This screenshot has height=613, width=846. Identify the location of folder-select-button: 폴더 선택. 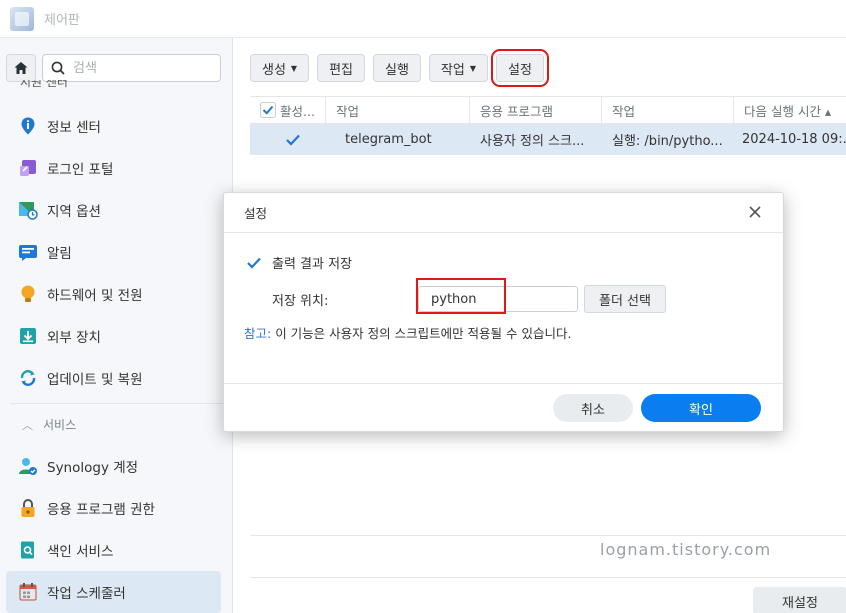
(625, 299).